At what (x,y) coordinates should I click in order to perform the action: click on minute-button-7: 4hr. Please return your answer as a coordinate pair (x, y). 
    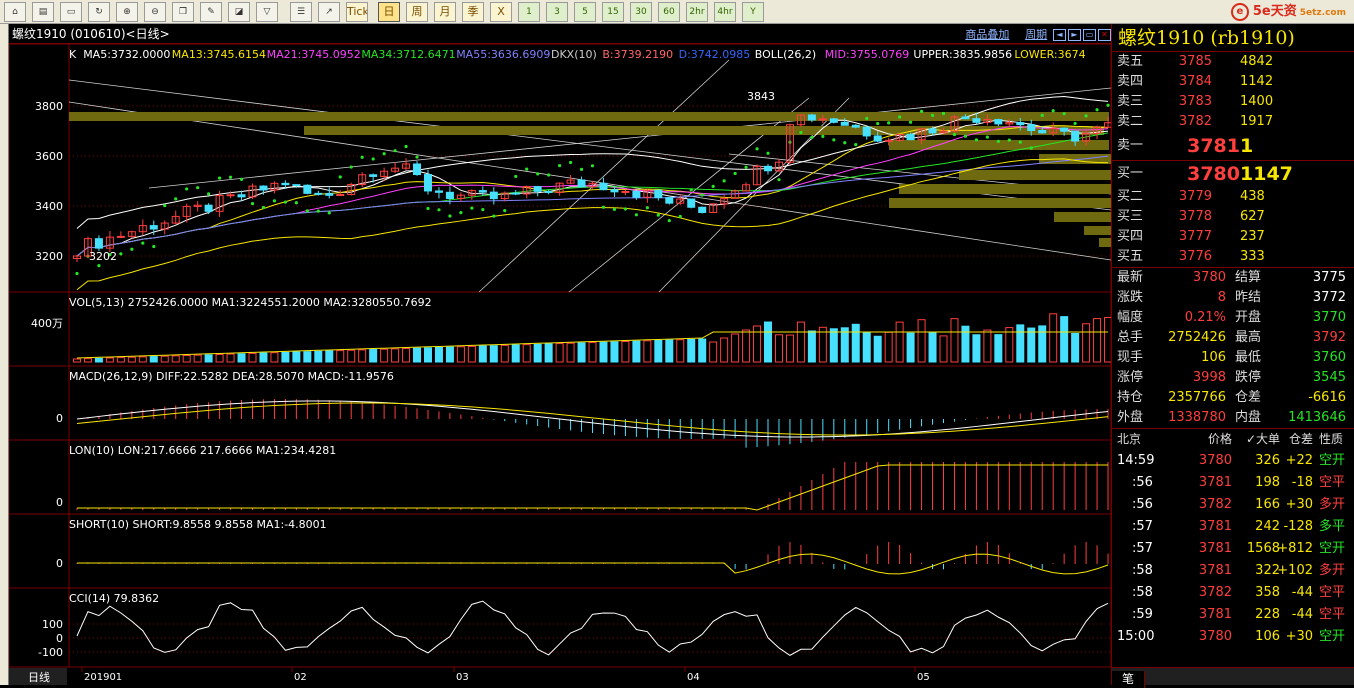
    Looking at the image, I should click on (725, 12).